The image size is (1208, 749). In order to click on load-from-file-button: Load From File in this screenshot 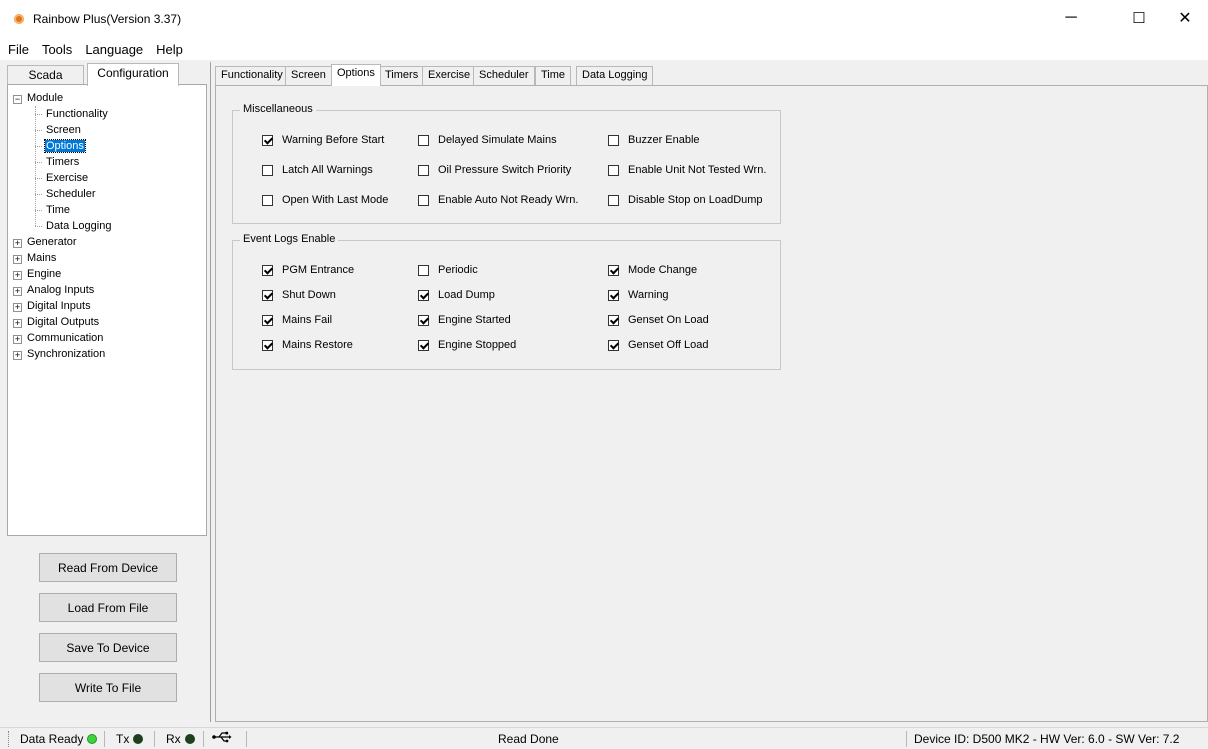, I will do `click(108, 607)`.